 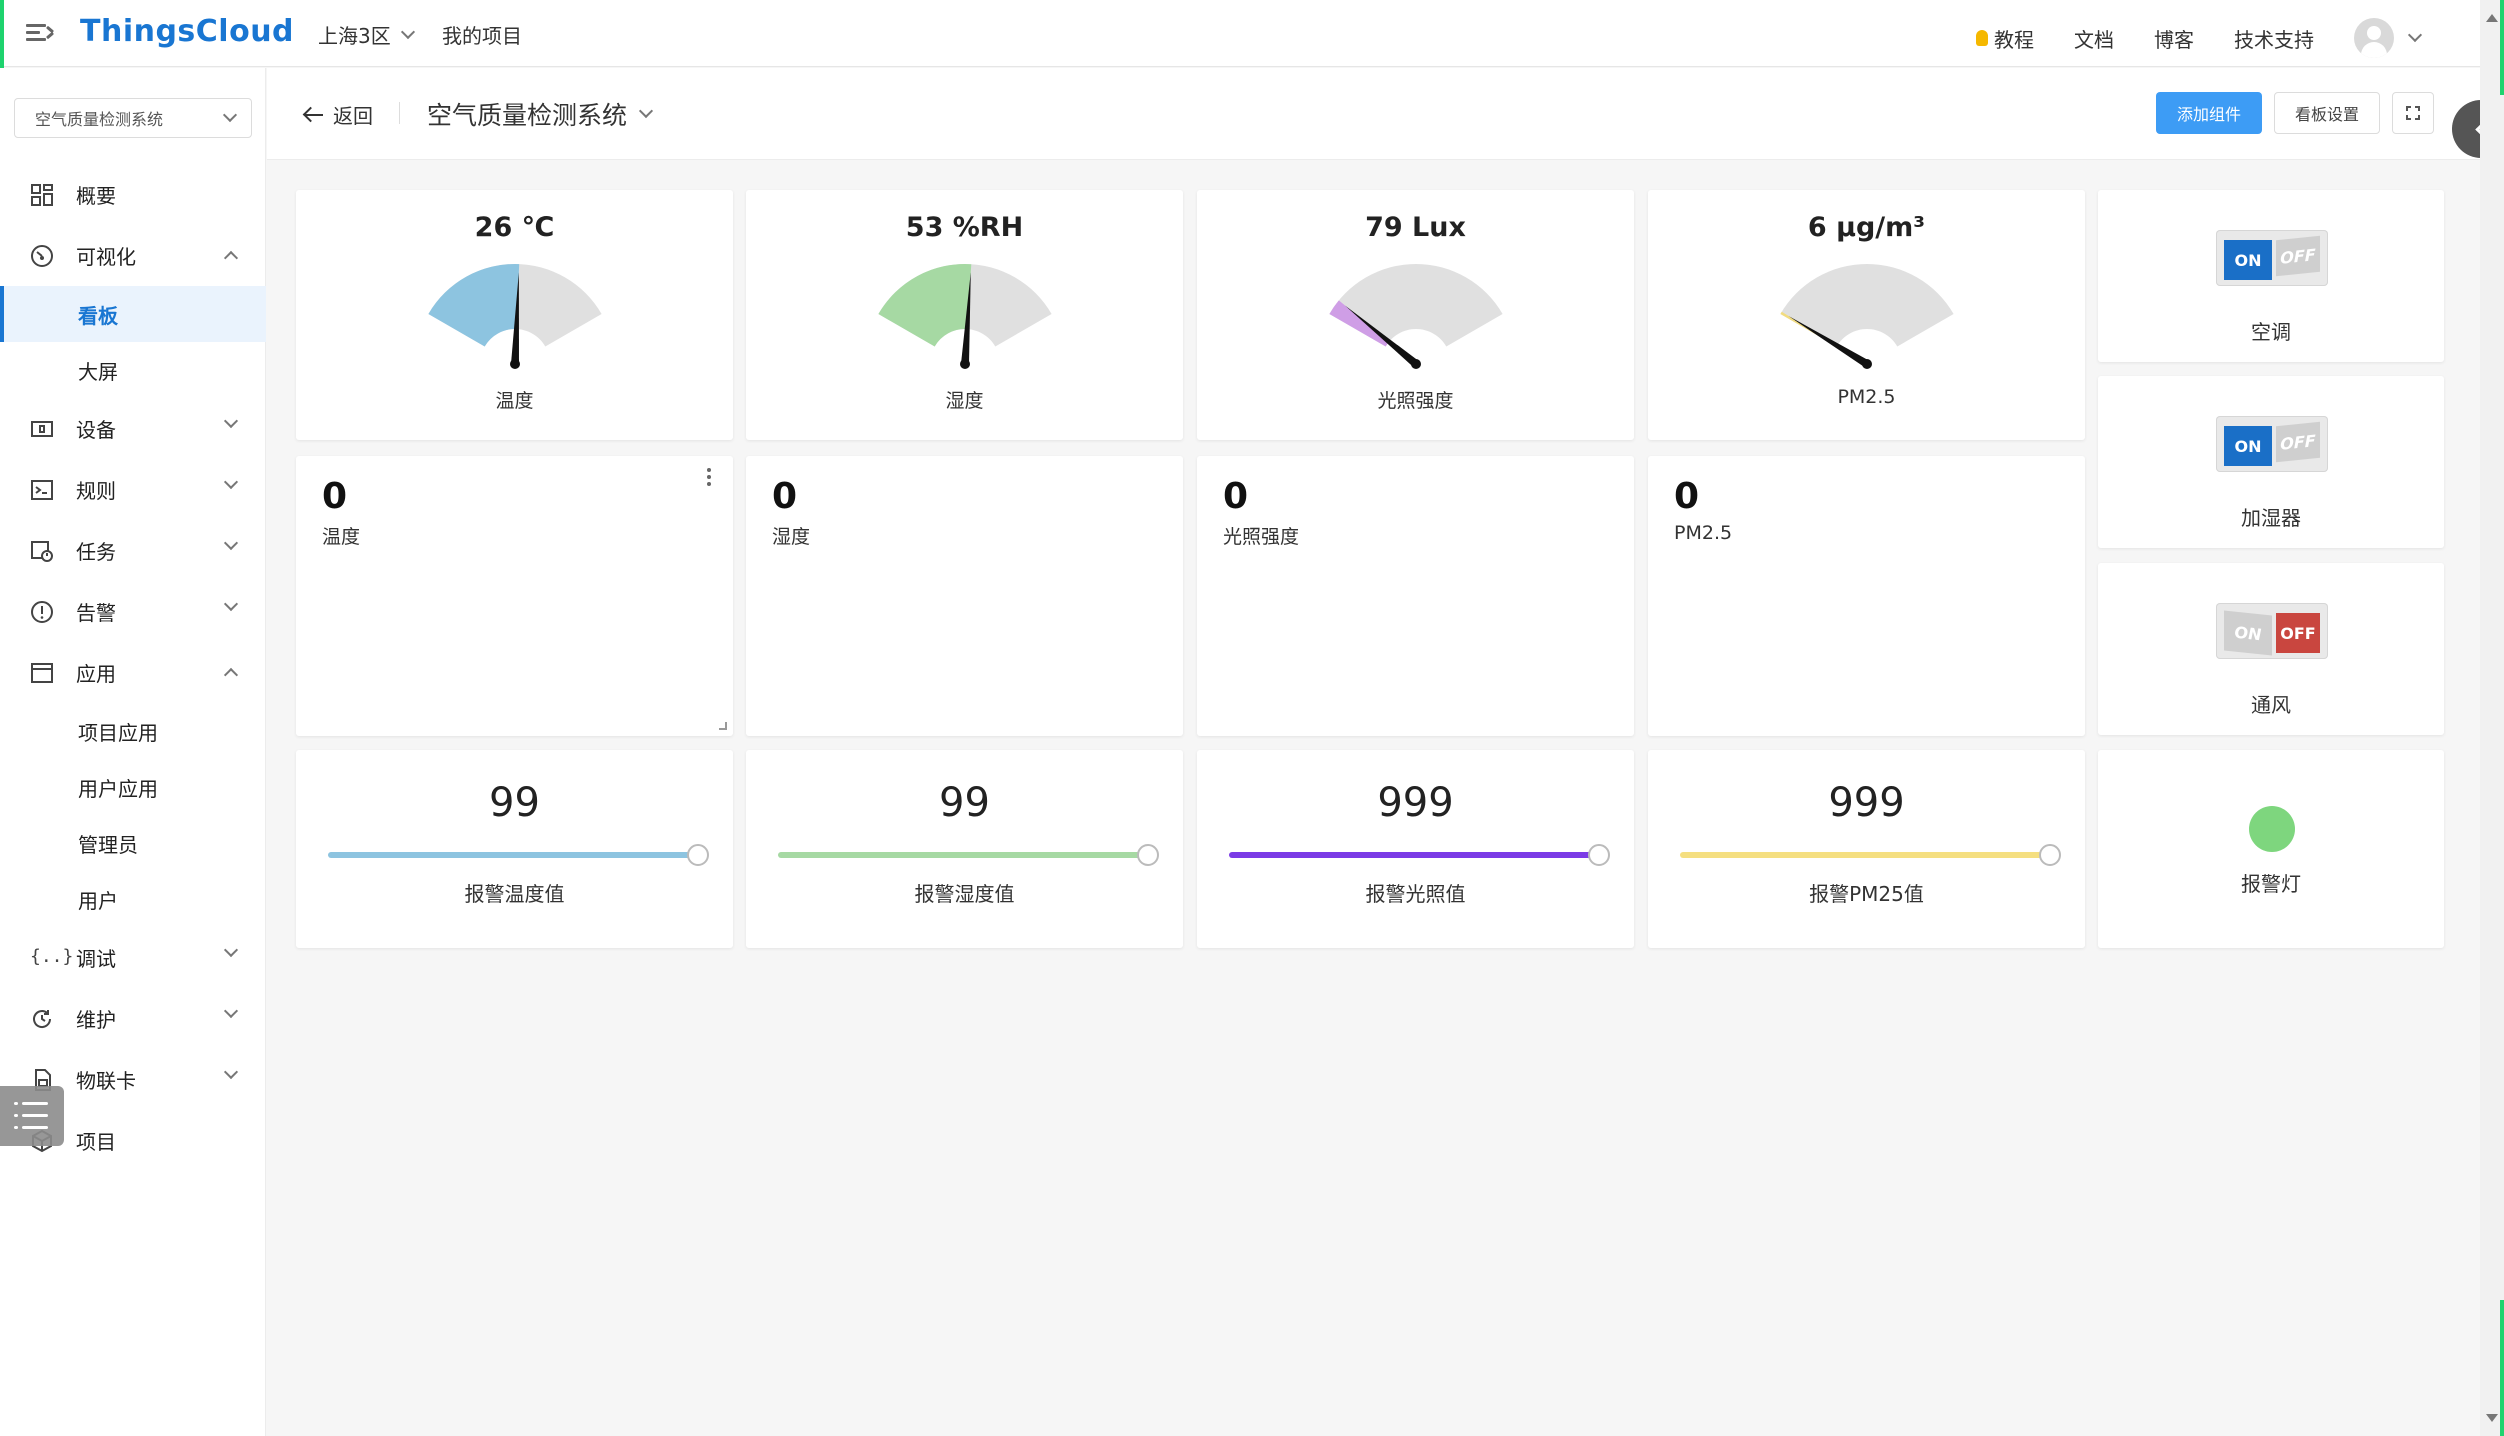 I want to click on sidebar-item-board: 看板, so click(x=133, y=314).